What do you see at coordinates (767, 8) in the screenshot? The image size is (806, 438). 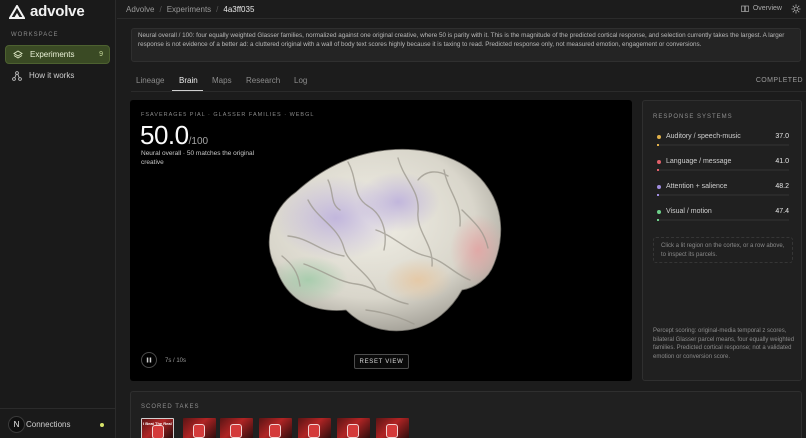 I see `overview-label: Overview` at bounding box center [767, 8].